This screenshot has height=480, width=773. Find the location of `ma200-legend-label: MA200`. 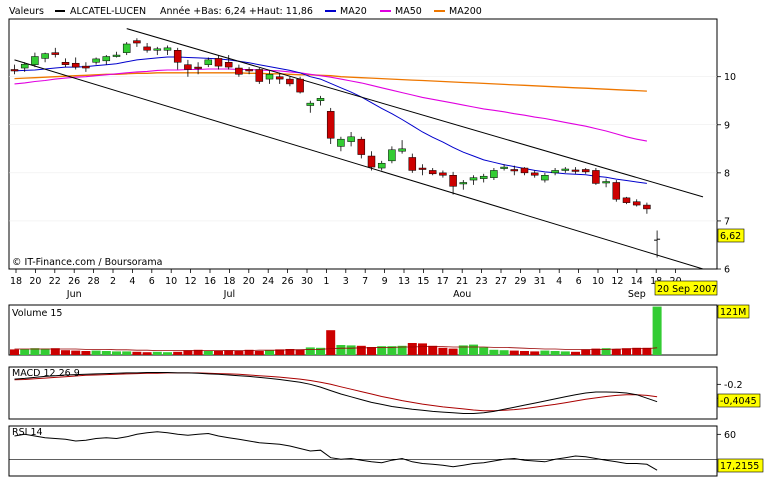

ma200-legend-label: MA200 is located at coordinates (465, 11).